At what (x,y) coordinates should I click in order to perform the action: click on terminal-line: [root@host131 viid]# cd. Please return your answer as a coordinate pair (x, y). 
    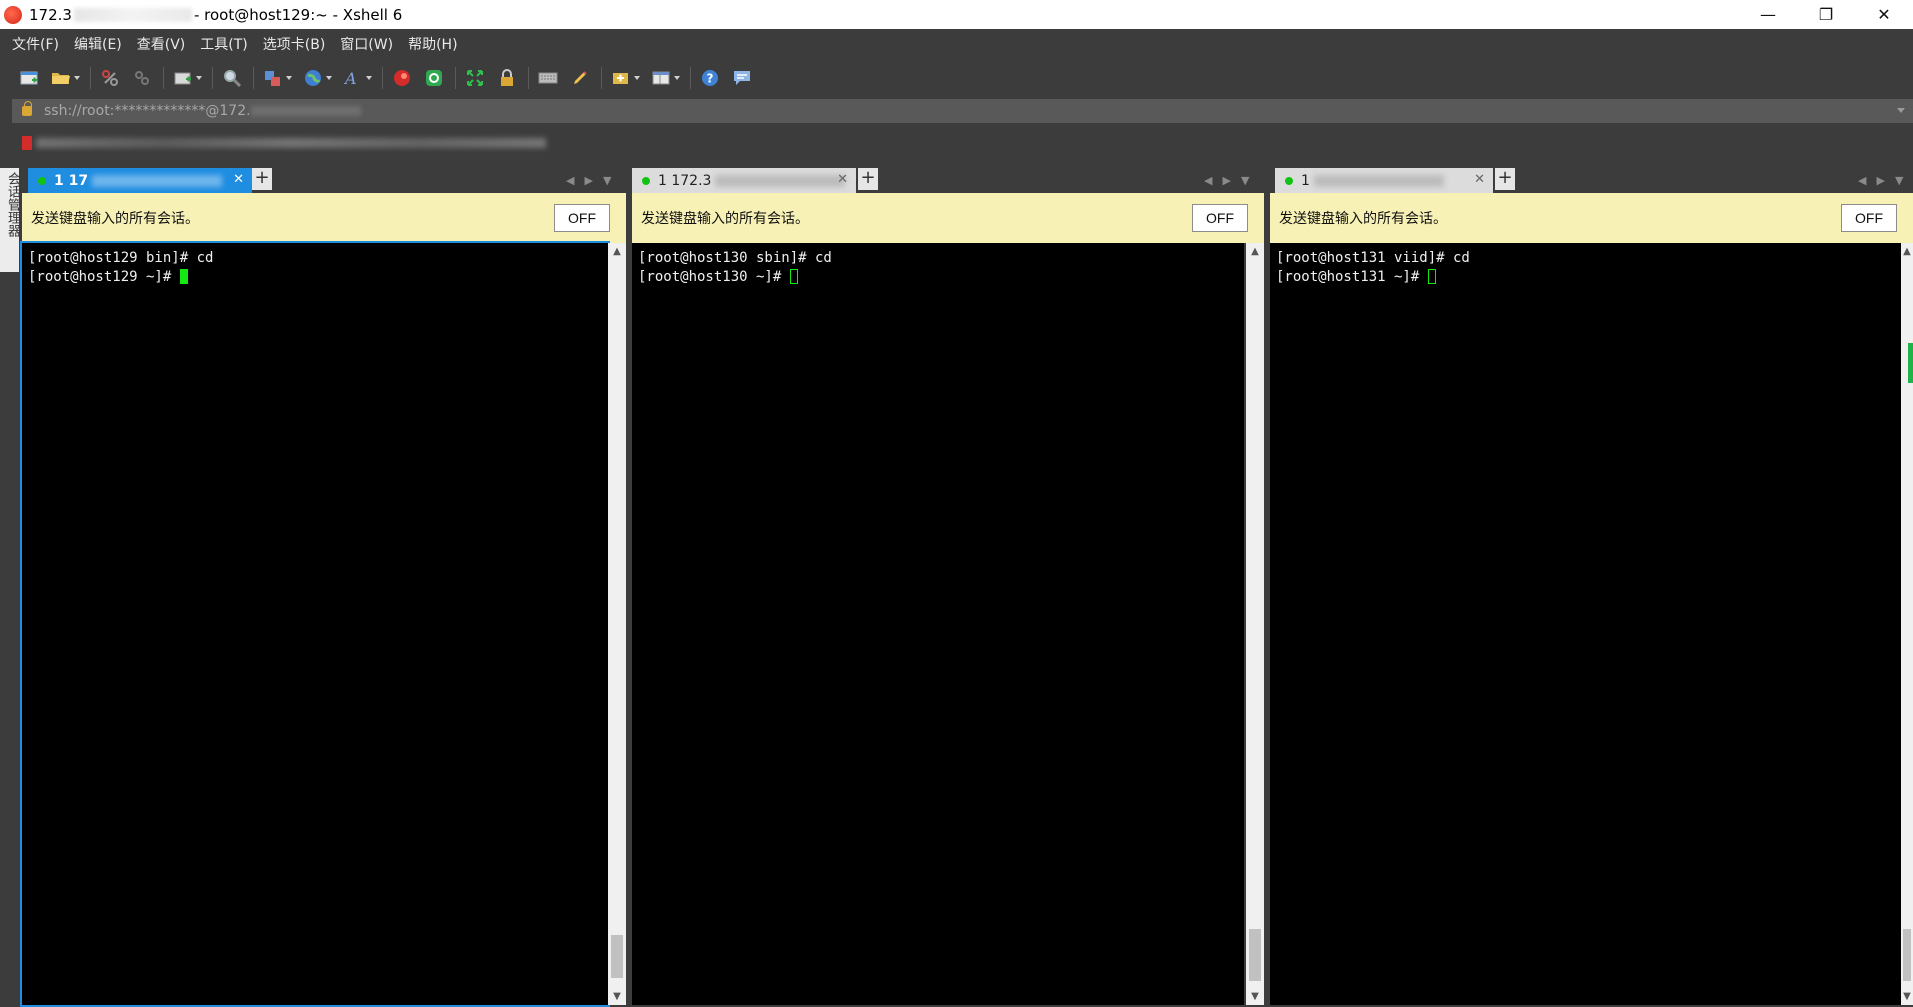
    Looking at the image, I should click on (1373, 258).